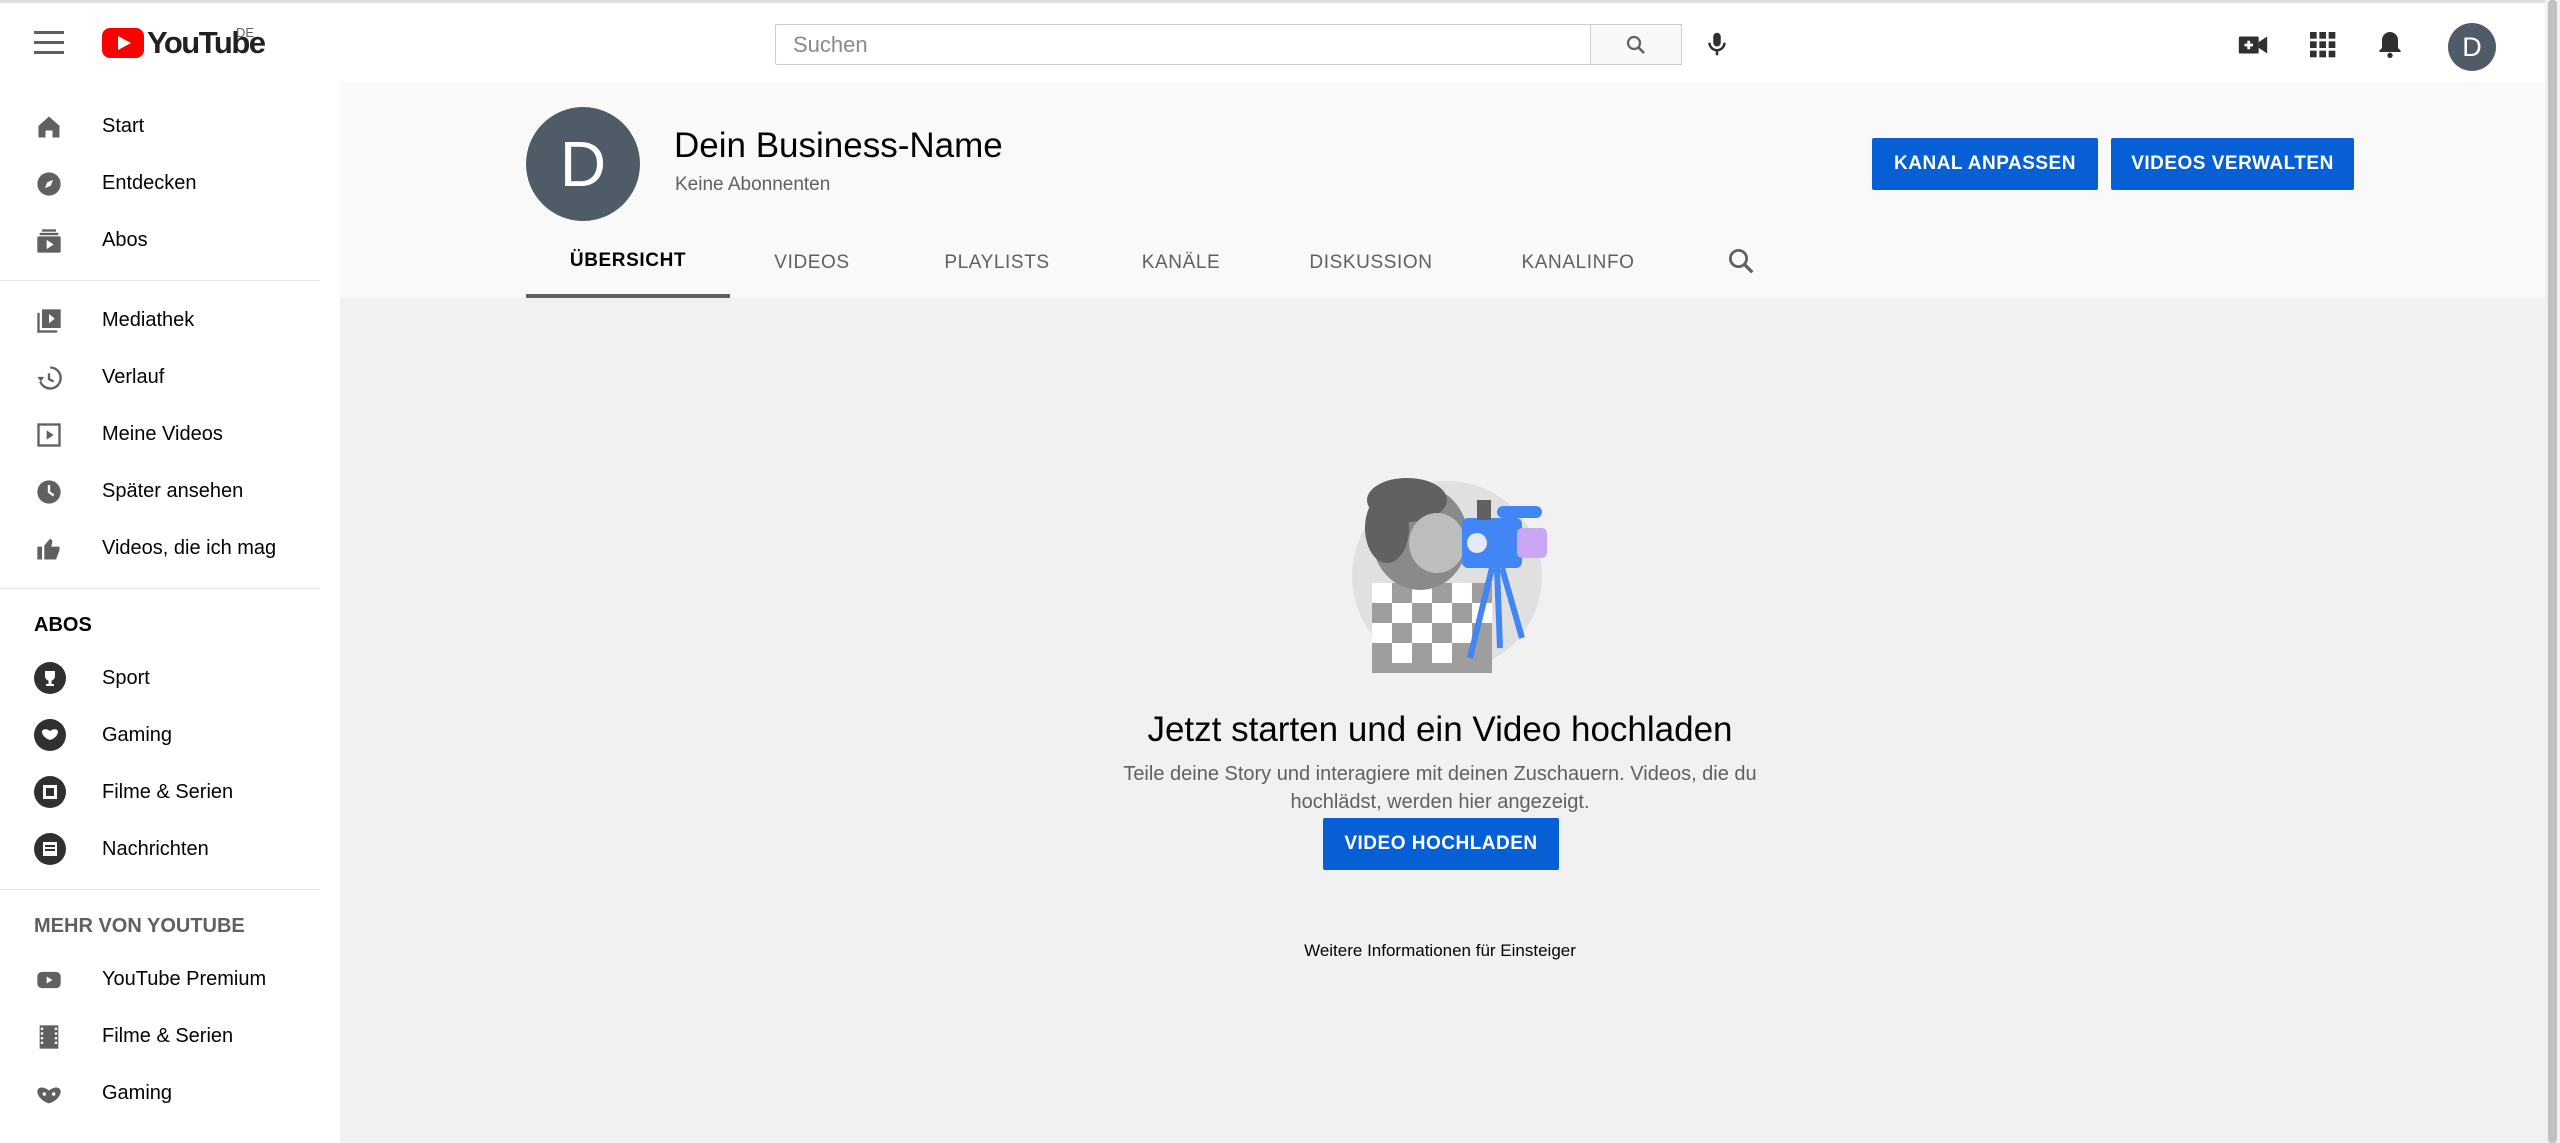  What do you see at coordinates (997, 263) in the screenshot?
I see `tab-playlists: PLAYLISTS` at bounding box center [997, 263].